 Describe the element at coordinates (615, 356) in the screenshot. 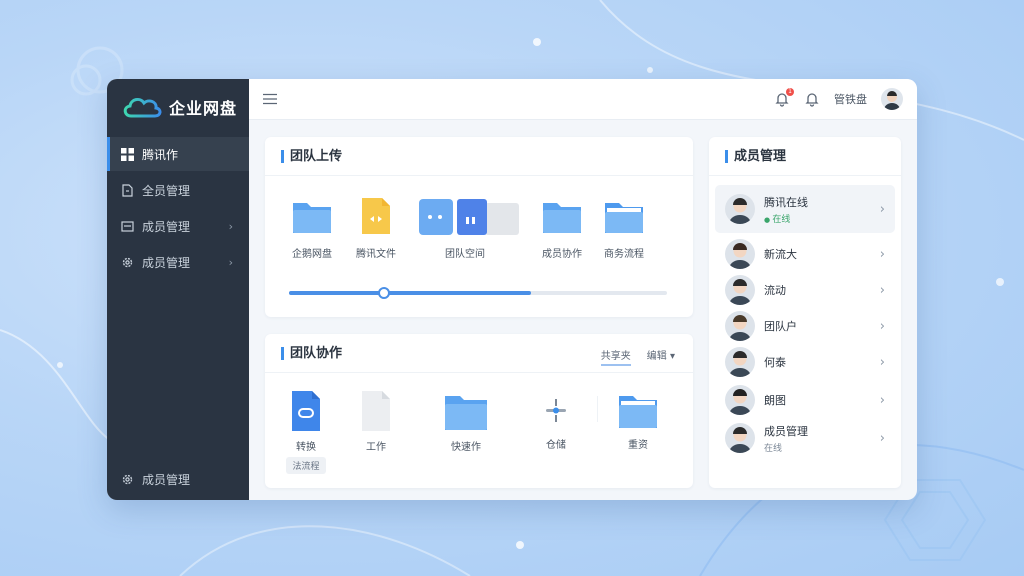

I see `tab-shared: 共享夹` at that location.